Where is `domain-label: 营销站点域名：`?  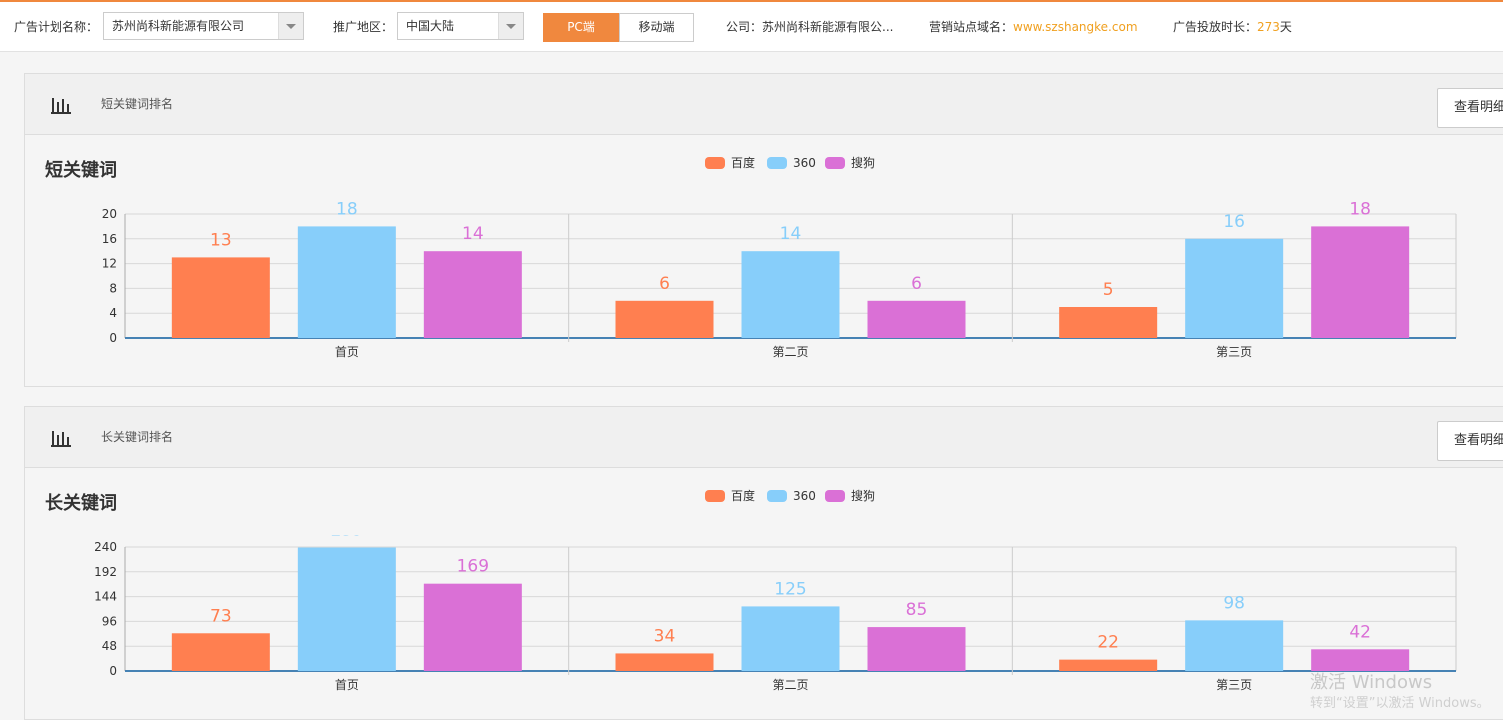
domain-label: 营销站点域名： is located at coordinates (971, 27).